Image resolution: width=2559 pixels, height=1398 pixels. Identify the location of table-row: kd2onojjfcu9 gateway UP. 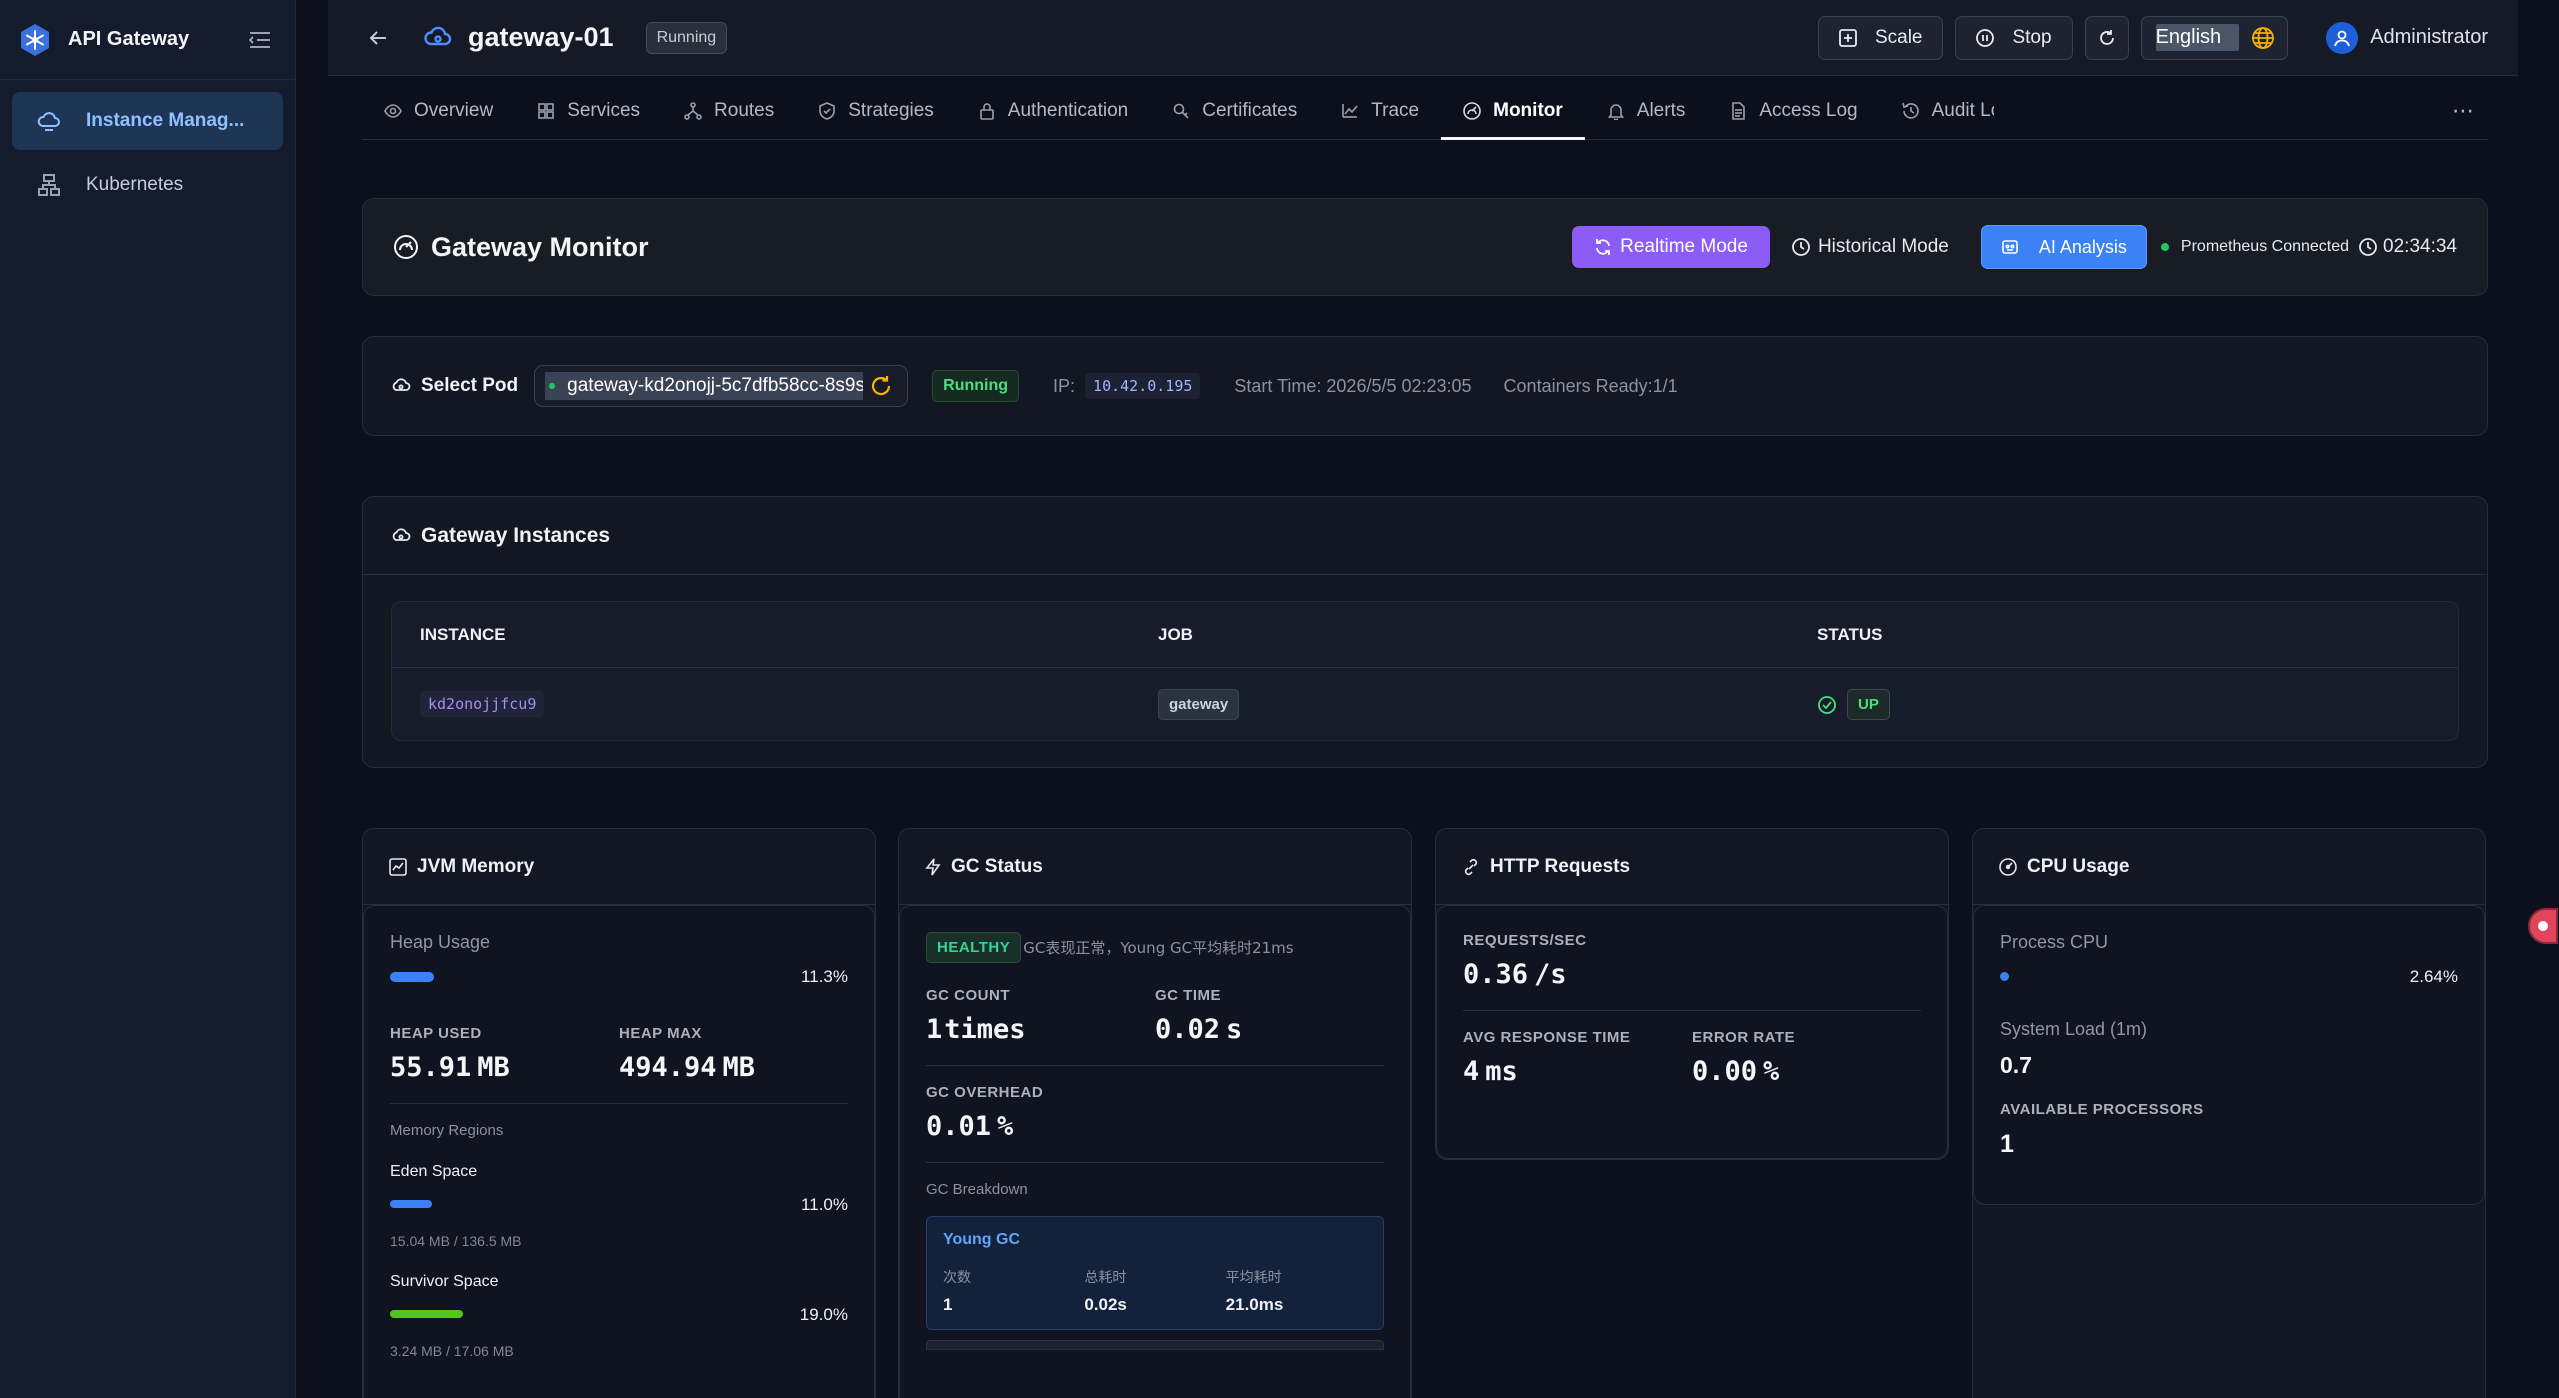
(1425, 704).